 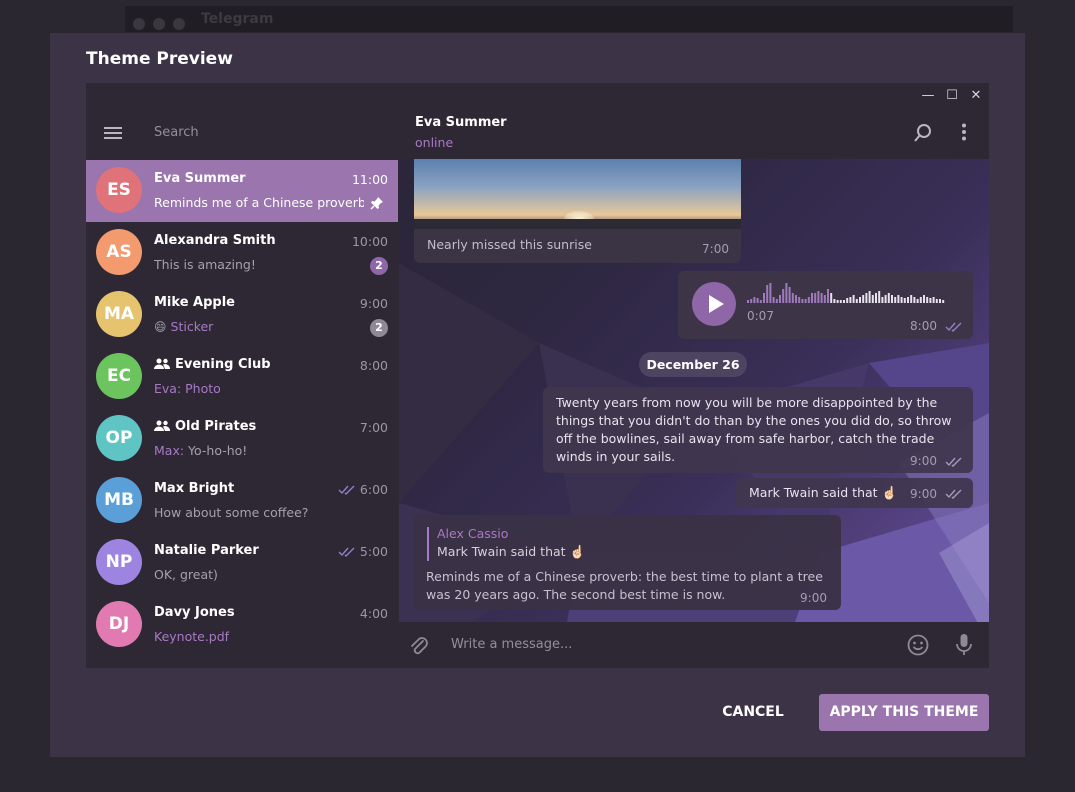 I want to click on photo-caption: Nearly missed this sunrise, so click(x=509, y=244).